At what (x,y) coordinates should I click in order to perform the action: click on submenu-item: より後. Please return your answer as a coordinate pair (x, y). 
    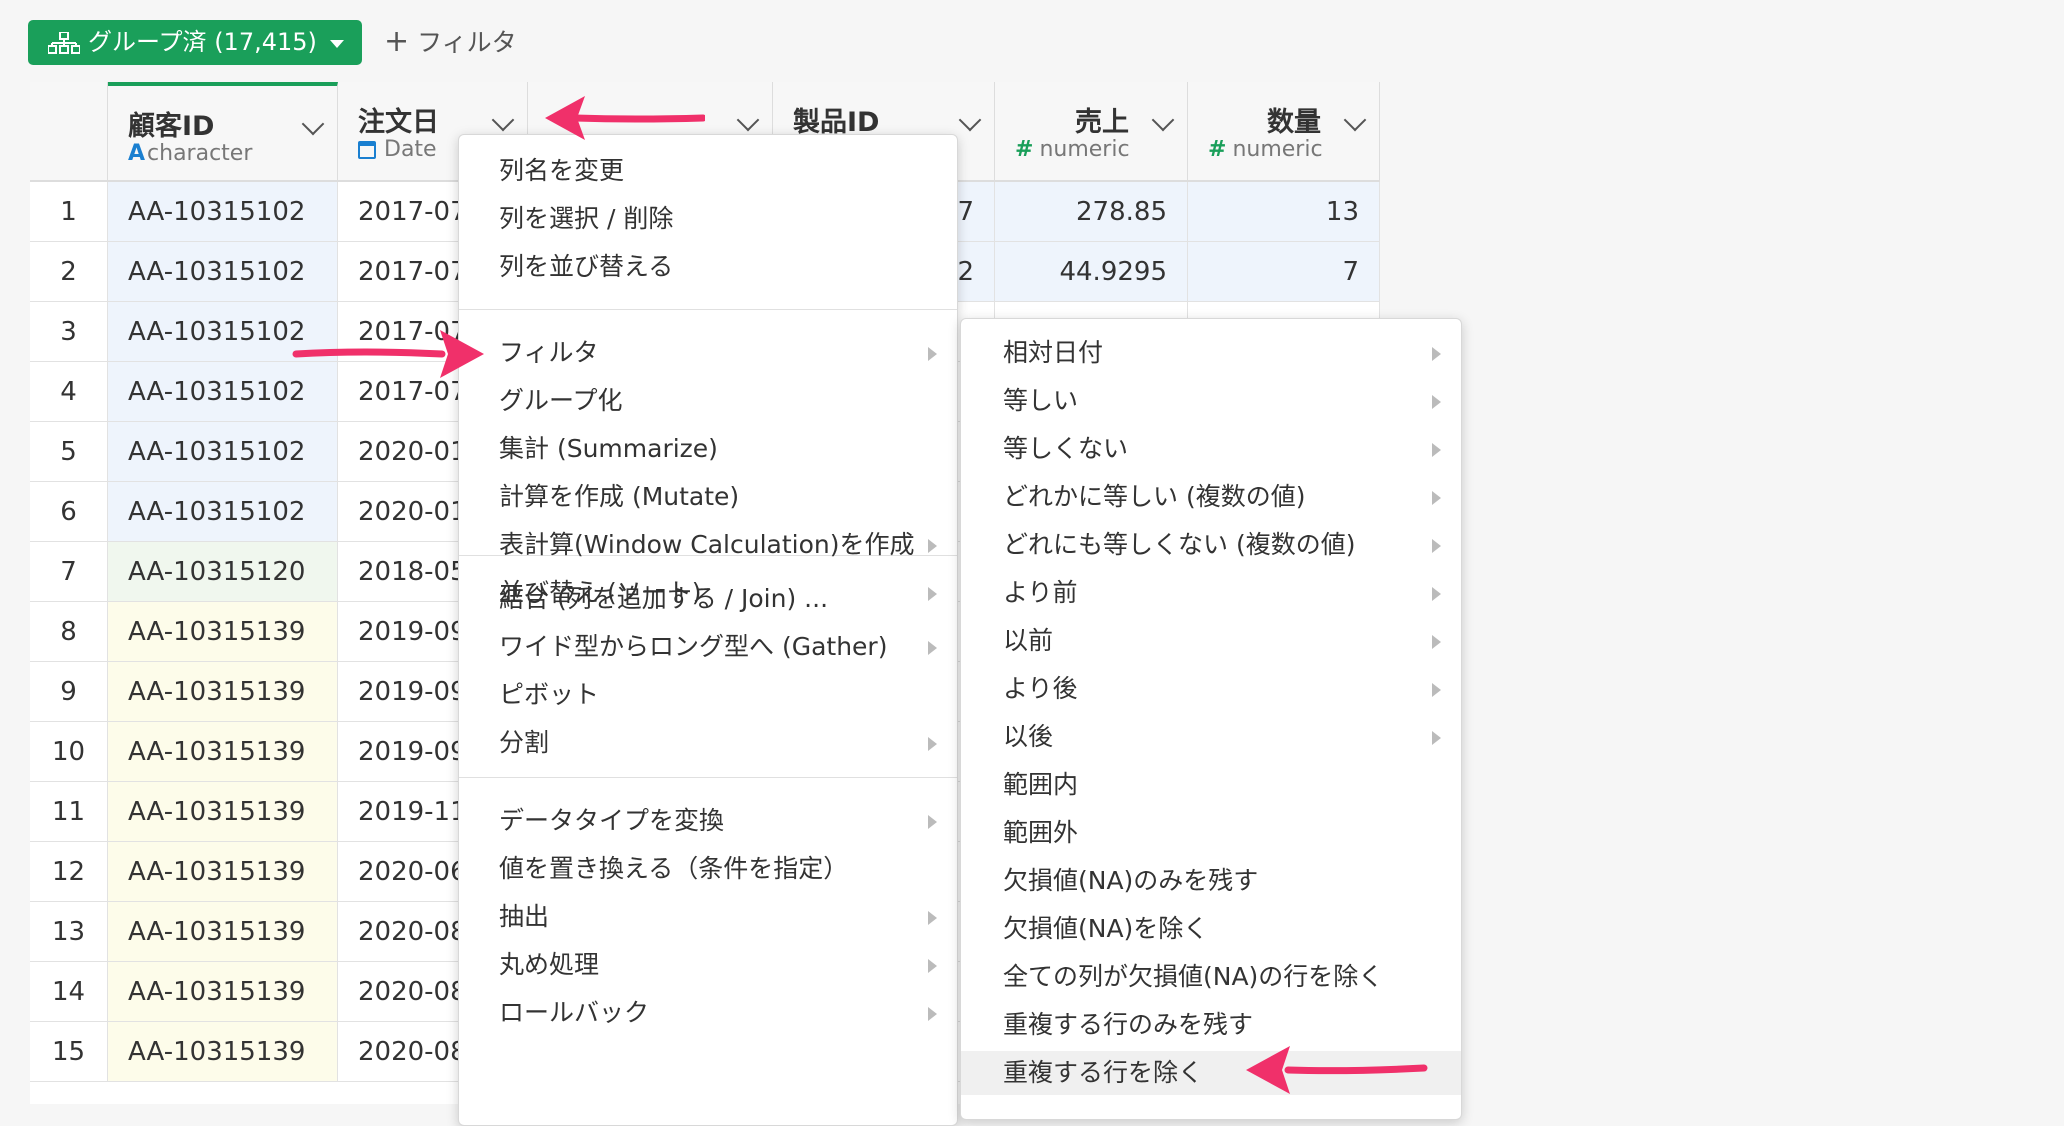
    Looking at the image, I should click on (1211, 689).